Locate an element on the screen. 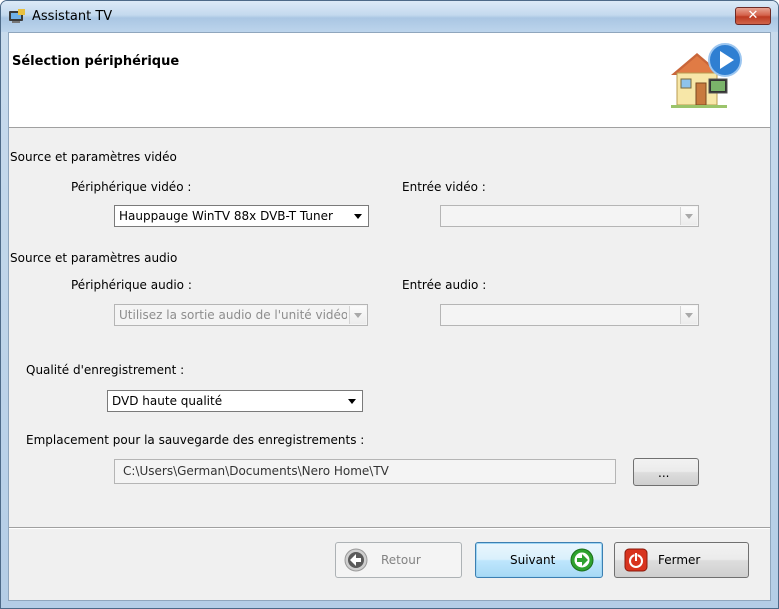 Image resolution: width=779 pixels, height=609 pixels. video-device-value: Hauppauge WinTV 88x DVB-T Tuner is located at coordinates (226, 216).